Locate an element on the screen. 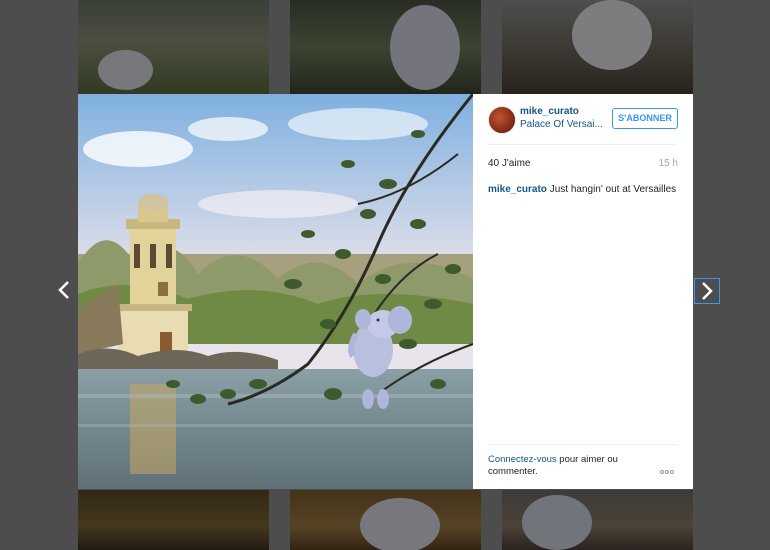 This screenshot has width=770, height=550. caption-text: Just hangin' out at Versailles is located at coordinates (611, 189).